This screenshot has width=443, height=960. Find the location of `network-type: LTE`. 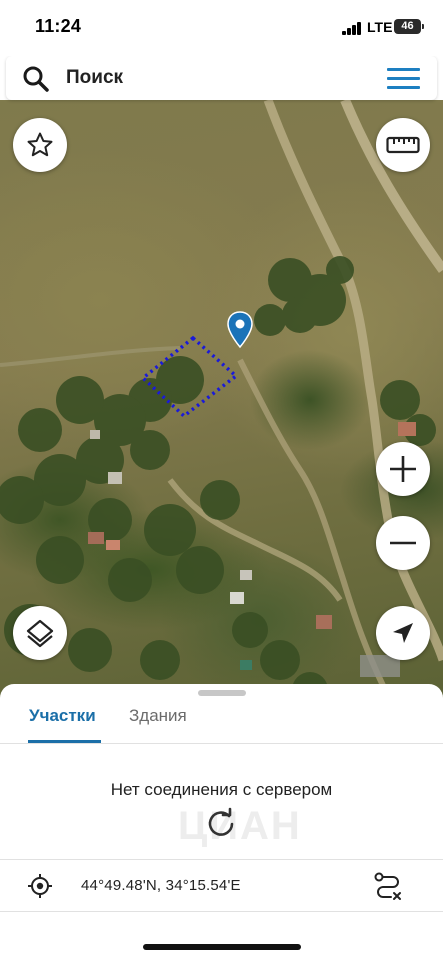

network-type: LTE is located at coordinates (380, 27).